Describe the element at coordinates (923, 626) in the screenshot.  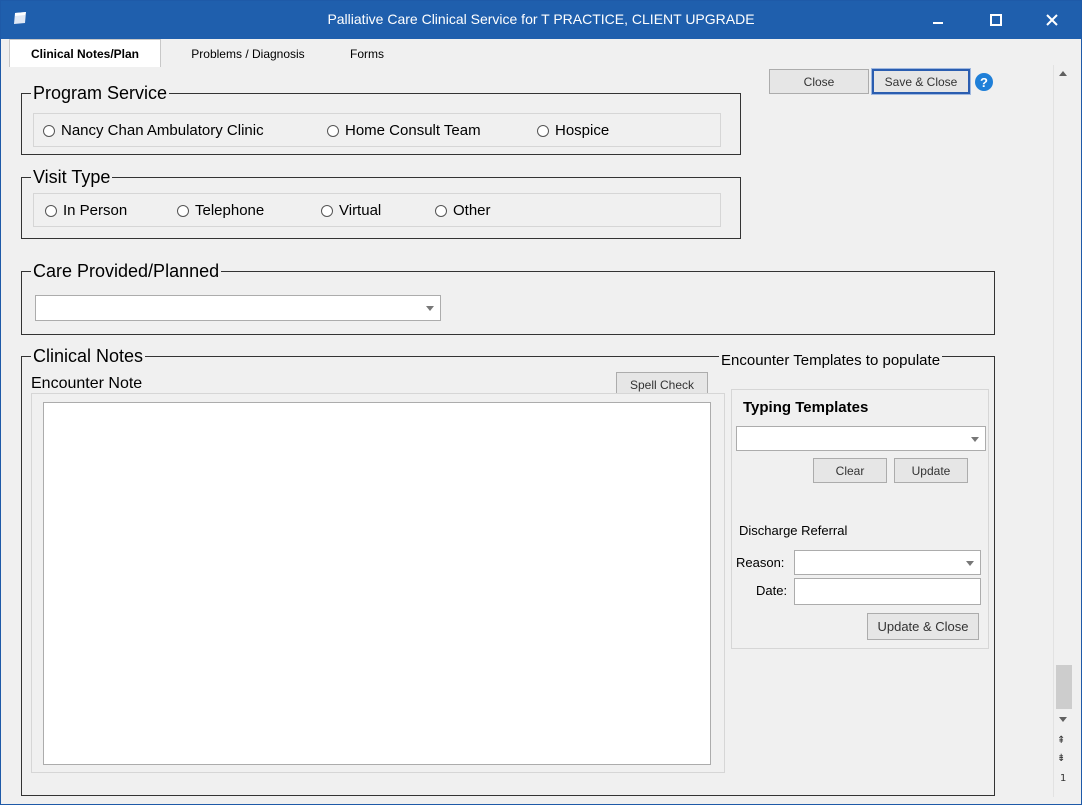
I see `update-close-button: Update & Close` at that location.